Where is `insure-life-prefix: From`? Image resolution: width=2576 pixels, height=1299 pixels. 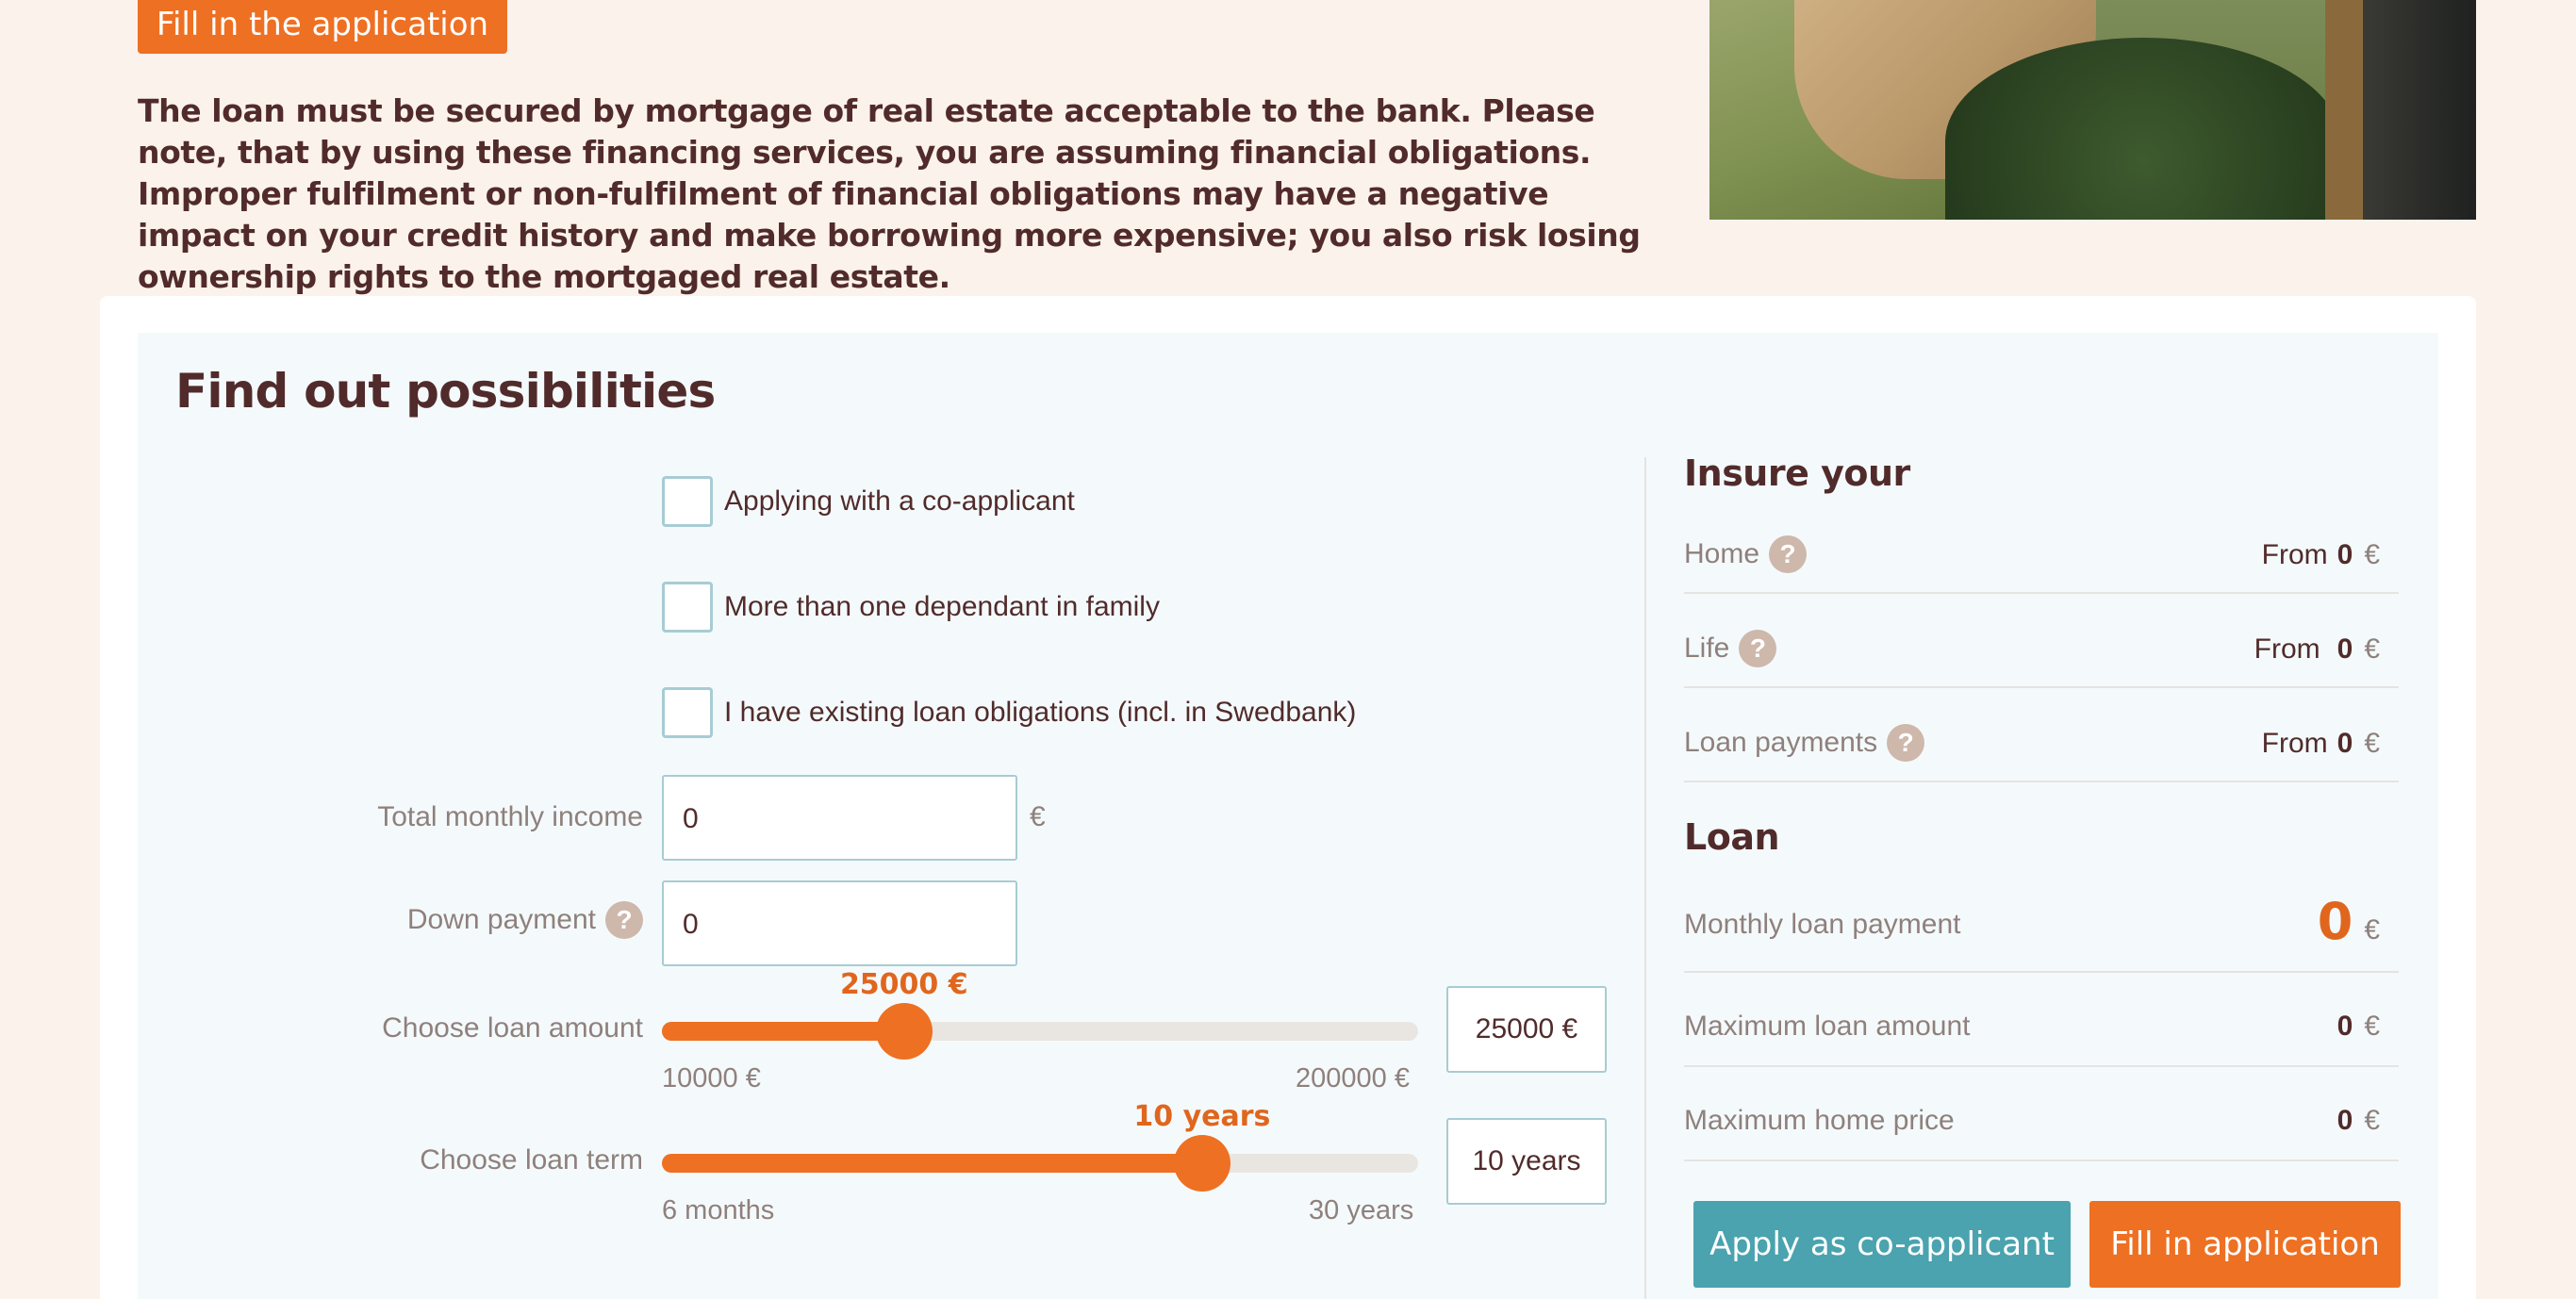
insure-life-prefix: From is located at coordinates (2287, 649).